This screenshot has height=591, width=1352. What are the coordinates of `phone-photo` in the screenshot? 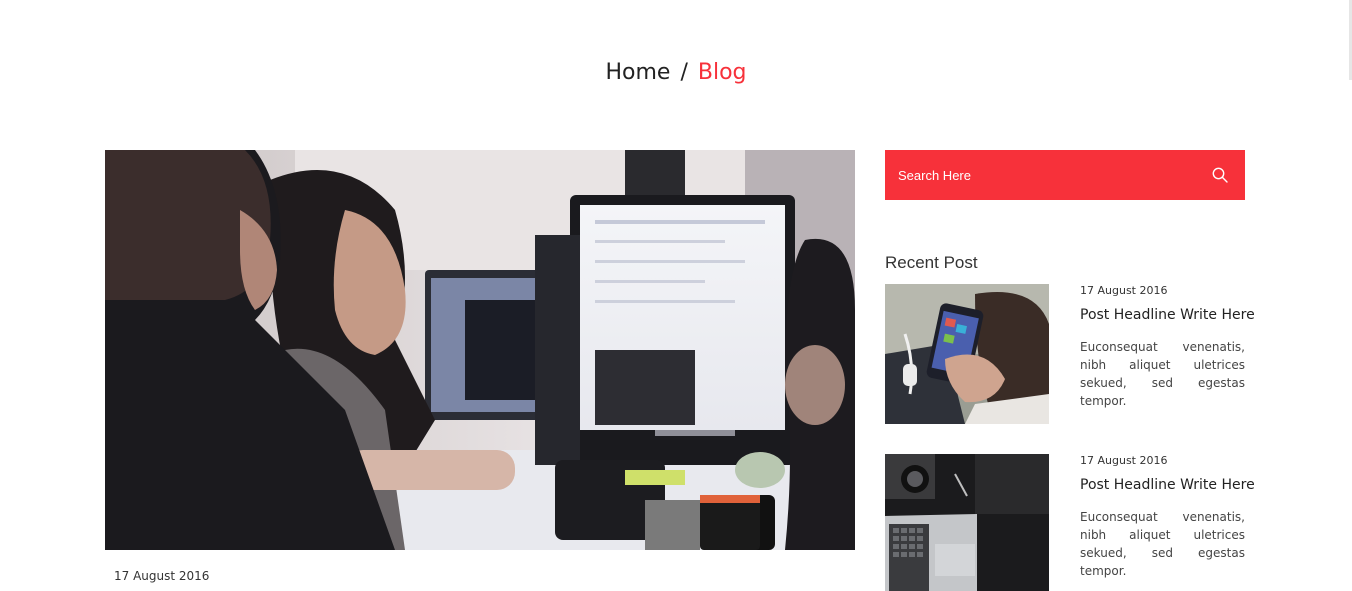 It's located at (967, 354).